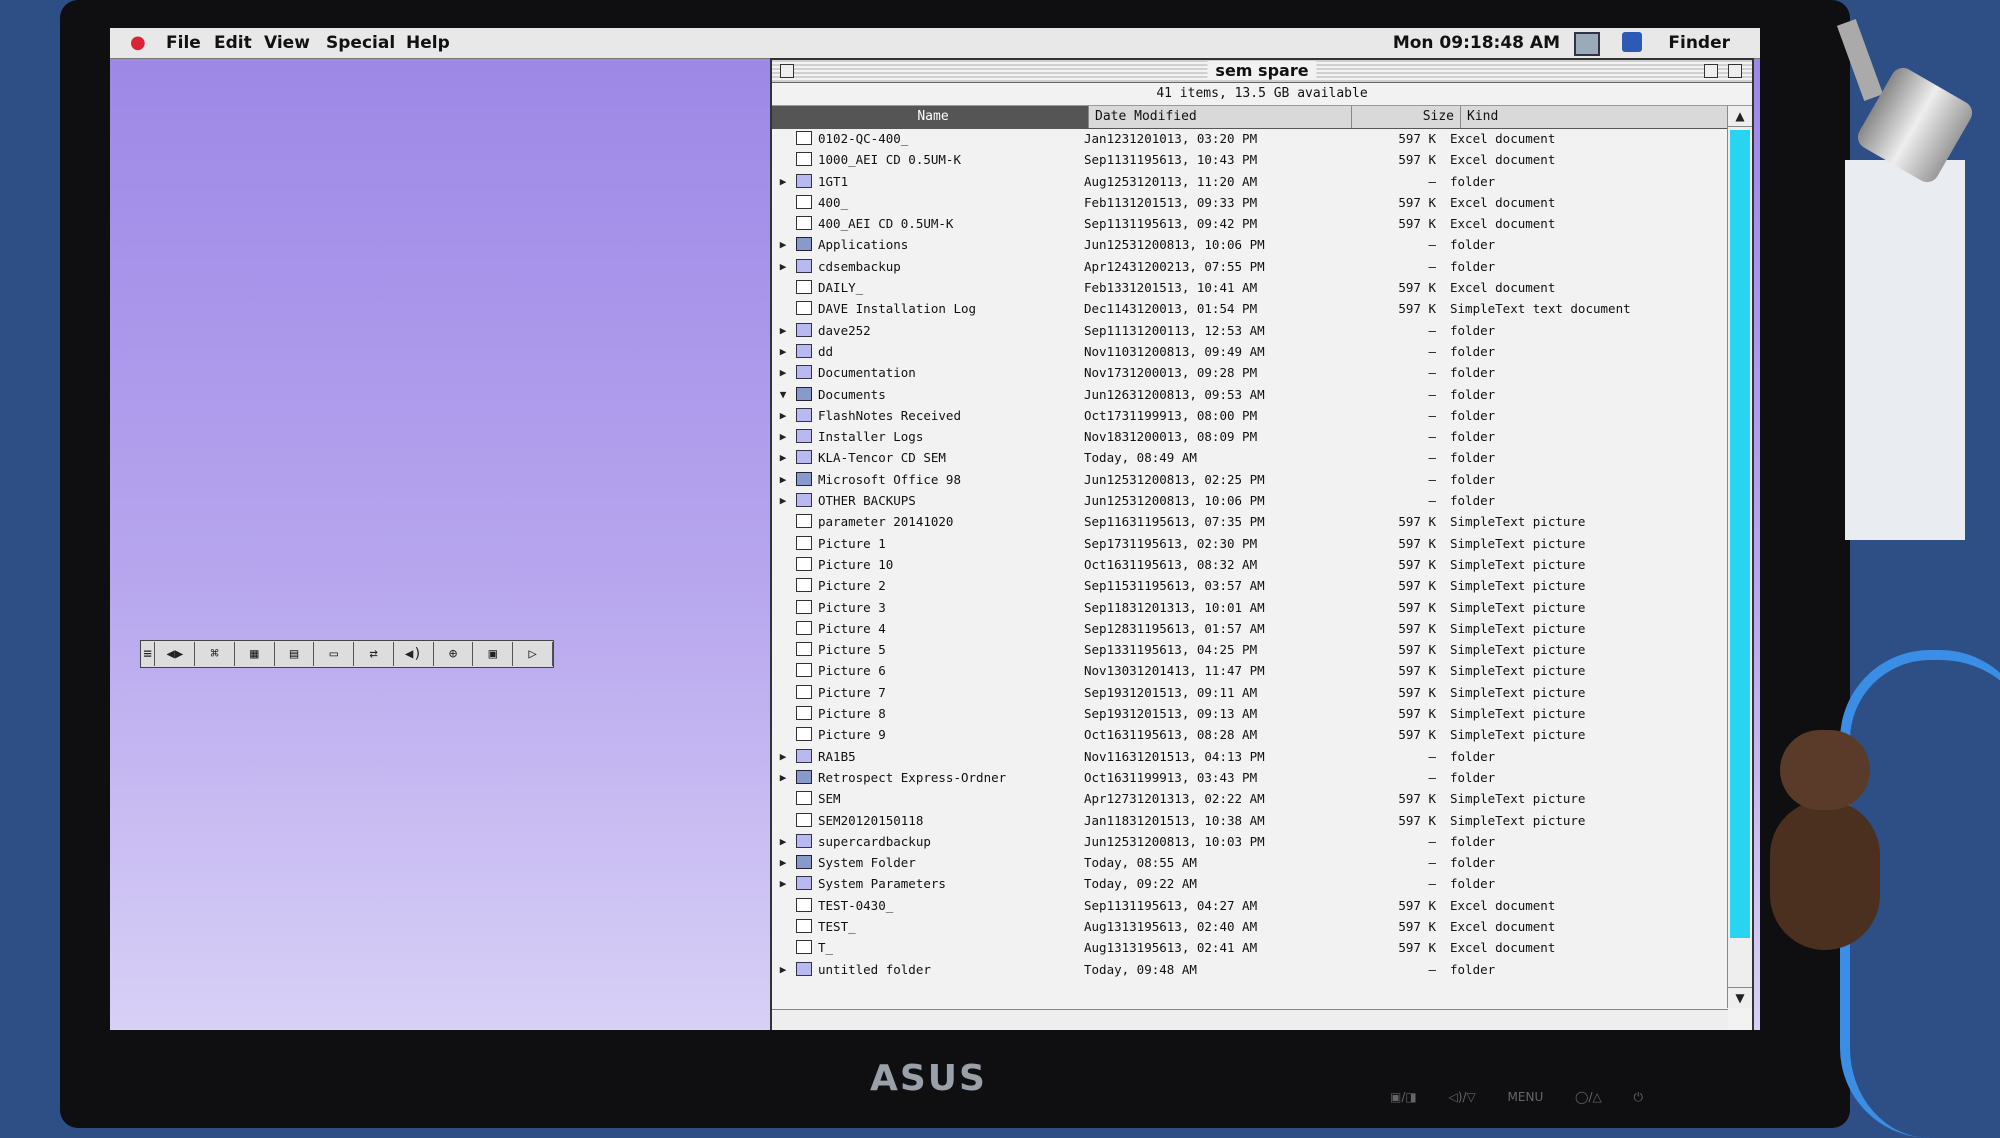  I want to click on scroll-thumb, so click(1740, 534).